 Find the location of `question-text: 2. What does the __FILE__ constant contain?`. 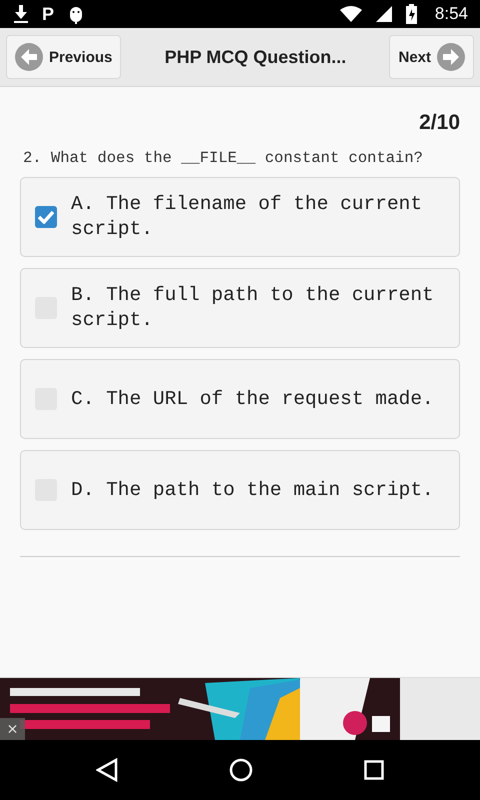

question-text: 2. What does the __FILE__ constant contain? is located at coordinates (223, 158).